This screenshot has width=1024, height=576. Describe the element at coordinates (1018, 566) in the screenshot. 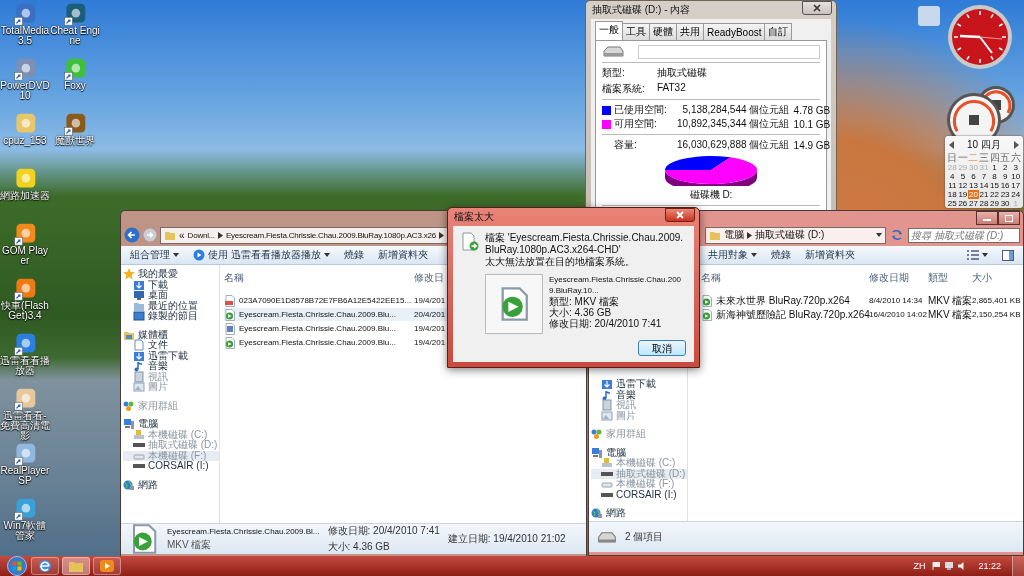

I see `show-desktop-button` at that location.